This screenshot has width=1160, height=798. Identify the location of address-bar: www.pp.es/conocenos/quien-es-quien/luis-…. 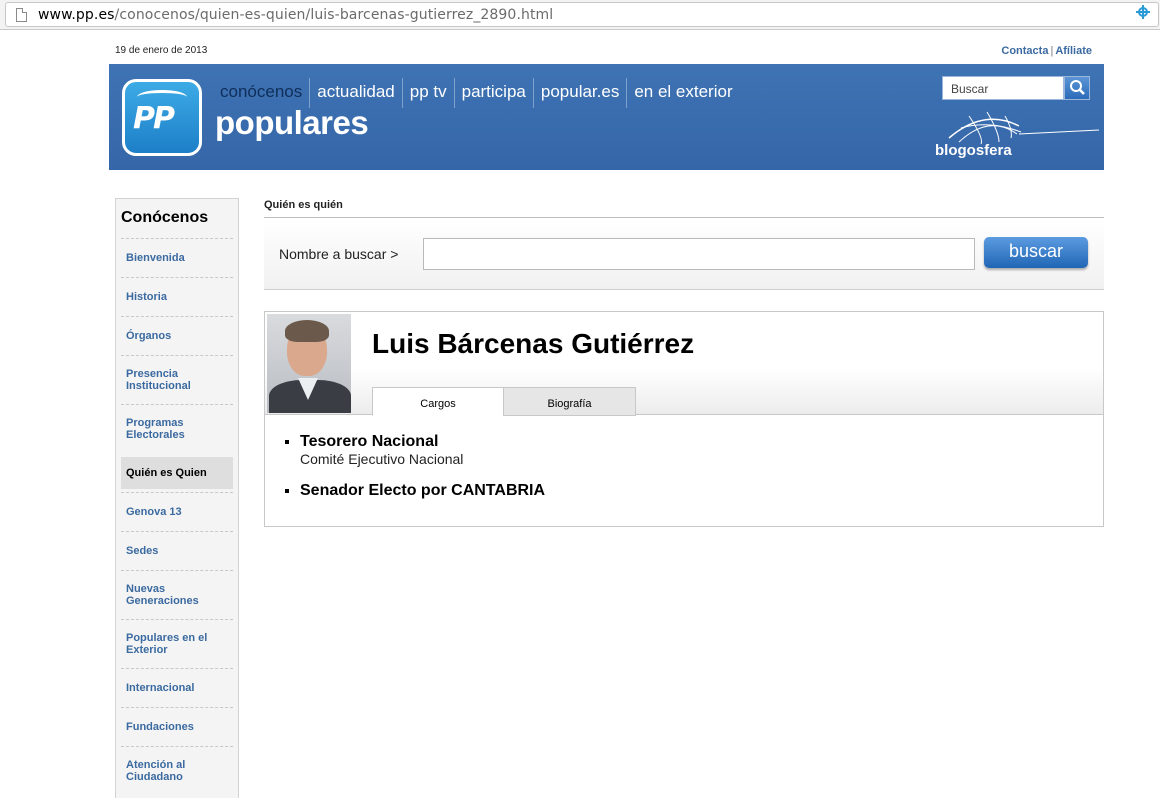
(582, 14).